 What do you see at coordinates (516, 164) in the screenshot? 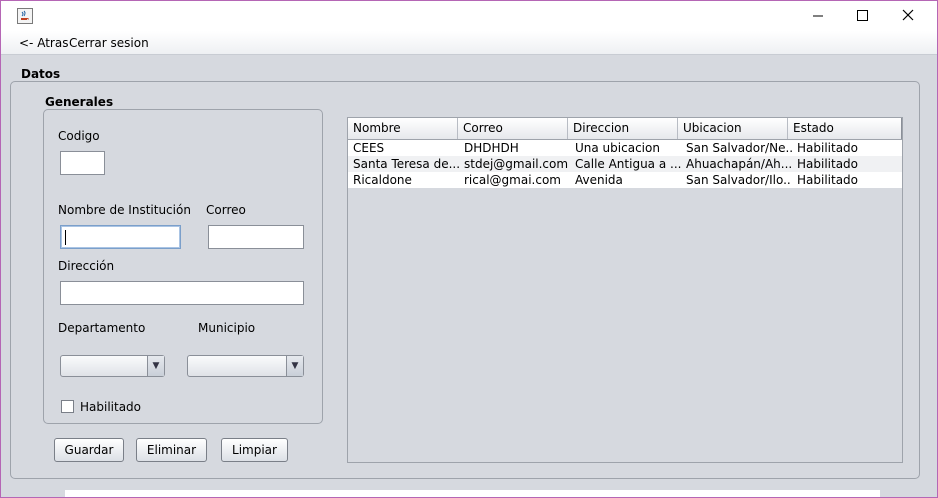
I see `table-cell: stdej@gmail.com` at bounding box center [516, 164].